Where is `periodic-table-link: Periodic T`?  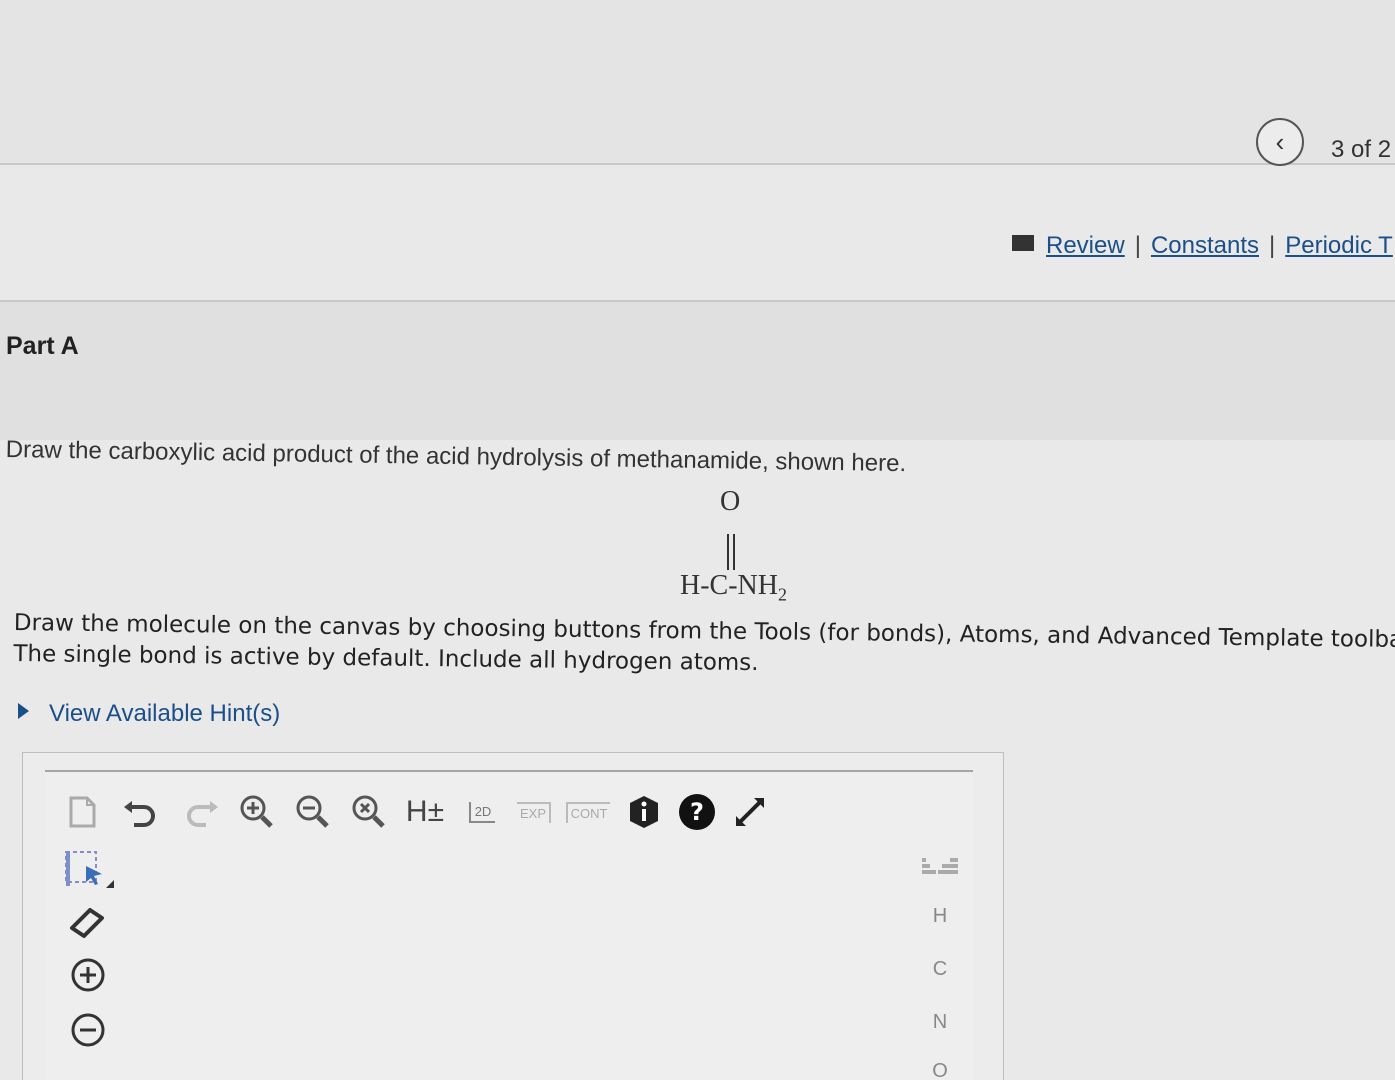
periodic-table-link: Periodic T is located at coordinates (1339, 245).